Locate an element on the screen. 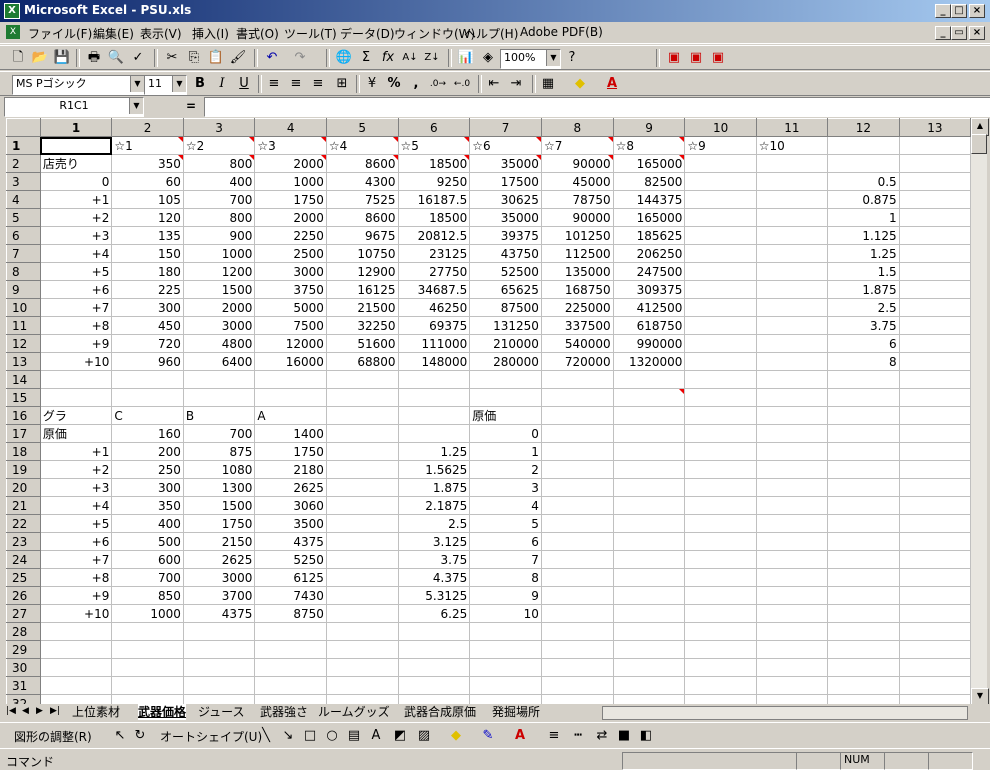  cell: +4 is located at coordinates (76, 505).